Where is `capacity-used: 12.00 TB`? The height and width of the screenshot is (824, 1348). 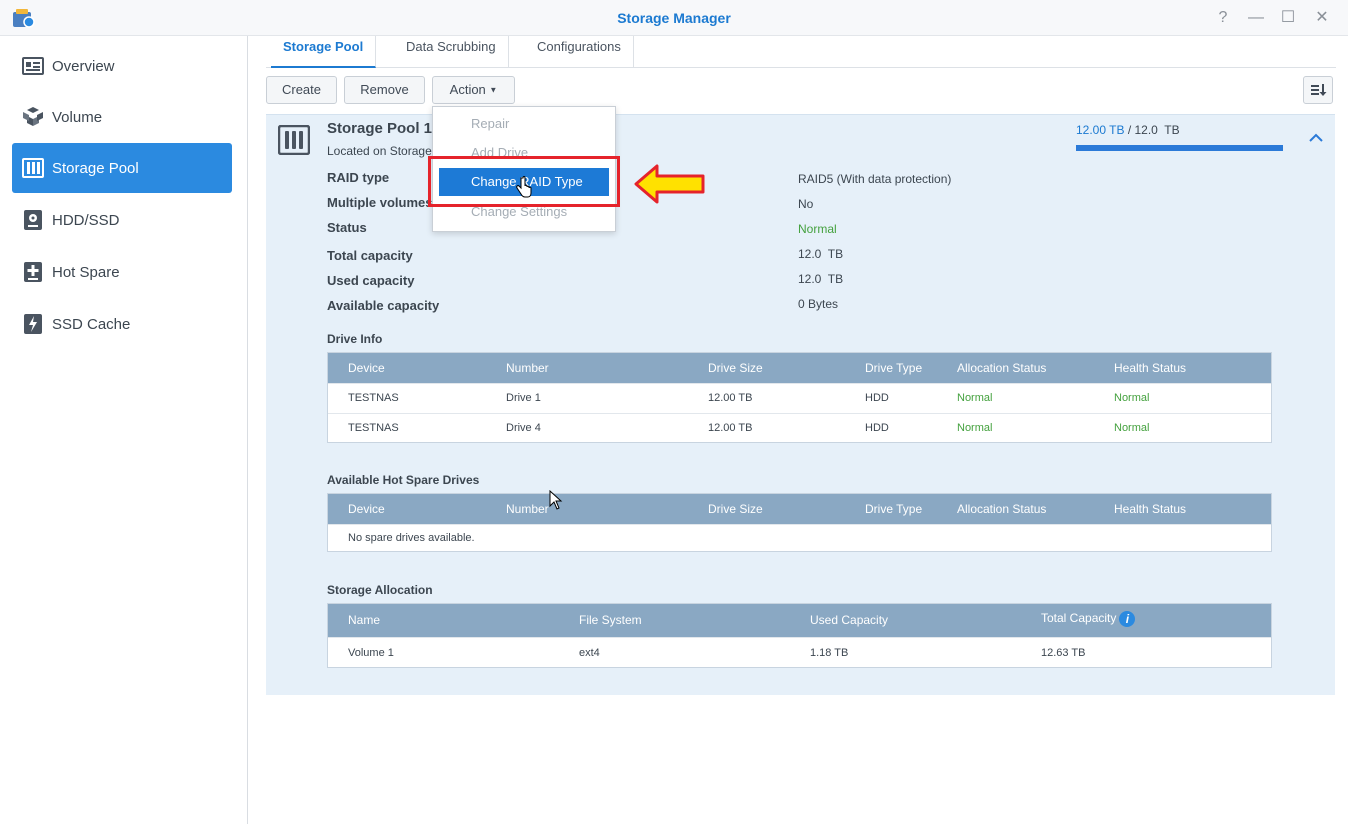
capacity-used: 12.00 TB is located at coordinates (1100, 130).